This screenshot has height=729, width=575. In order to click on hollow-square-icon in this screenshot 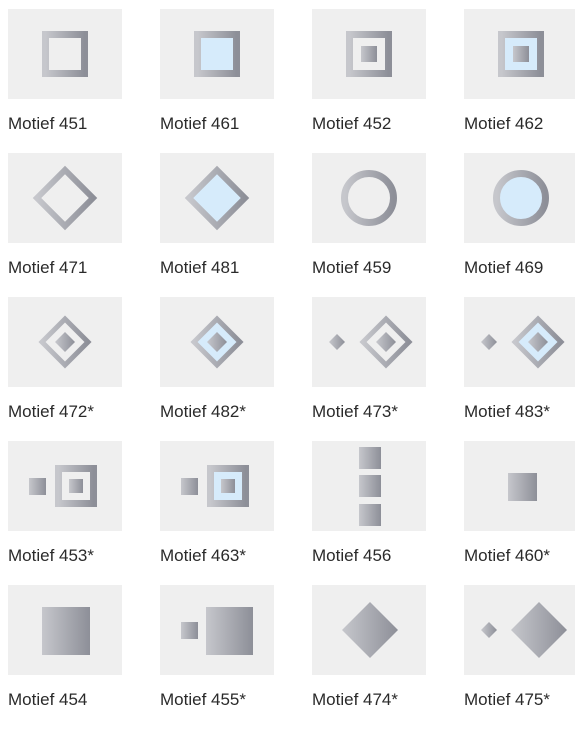, I will do `click(65, 54)`.